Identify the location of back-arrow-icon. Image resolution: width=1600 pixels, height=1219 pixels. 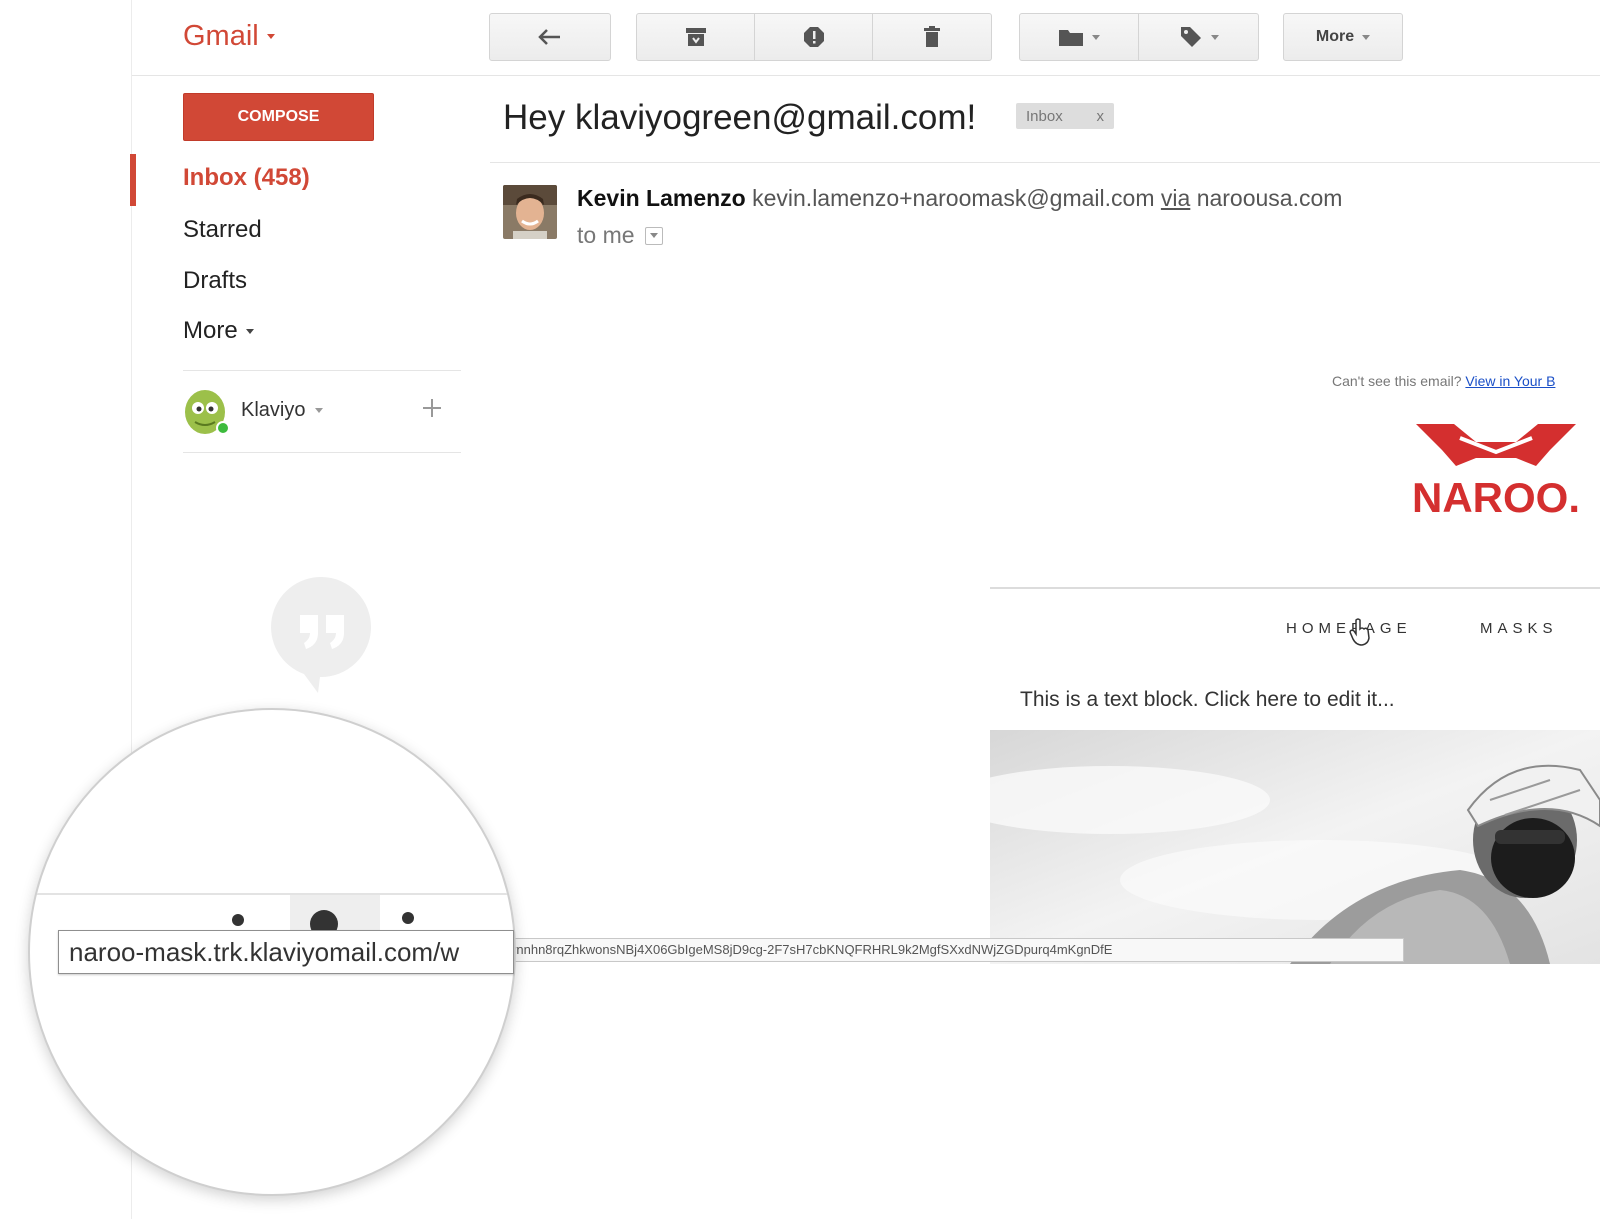
(549, 37).